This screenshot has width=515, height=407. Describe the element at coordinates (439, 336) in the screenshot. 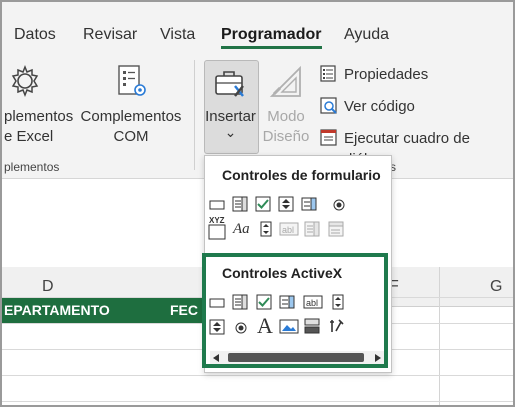

I see `column-divider` at that location.